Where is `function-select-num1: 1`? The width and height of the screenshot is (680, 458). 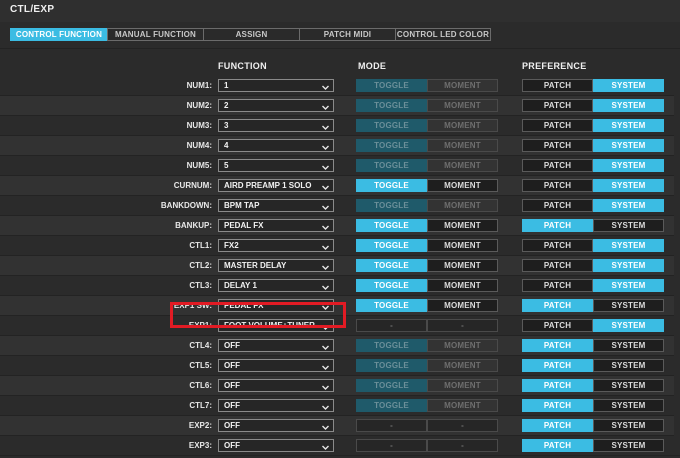
function-select-num1: 1 is located at coordinates (276, 85).